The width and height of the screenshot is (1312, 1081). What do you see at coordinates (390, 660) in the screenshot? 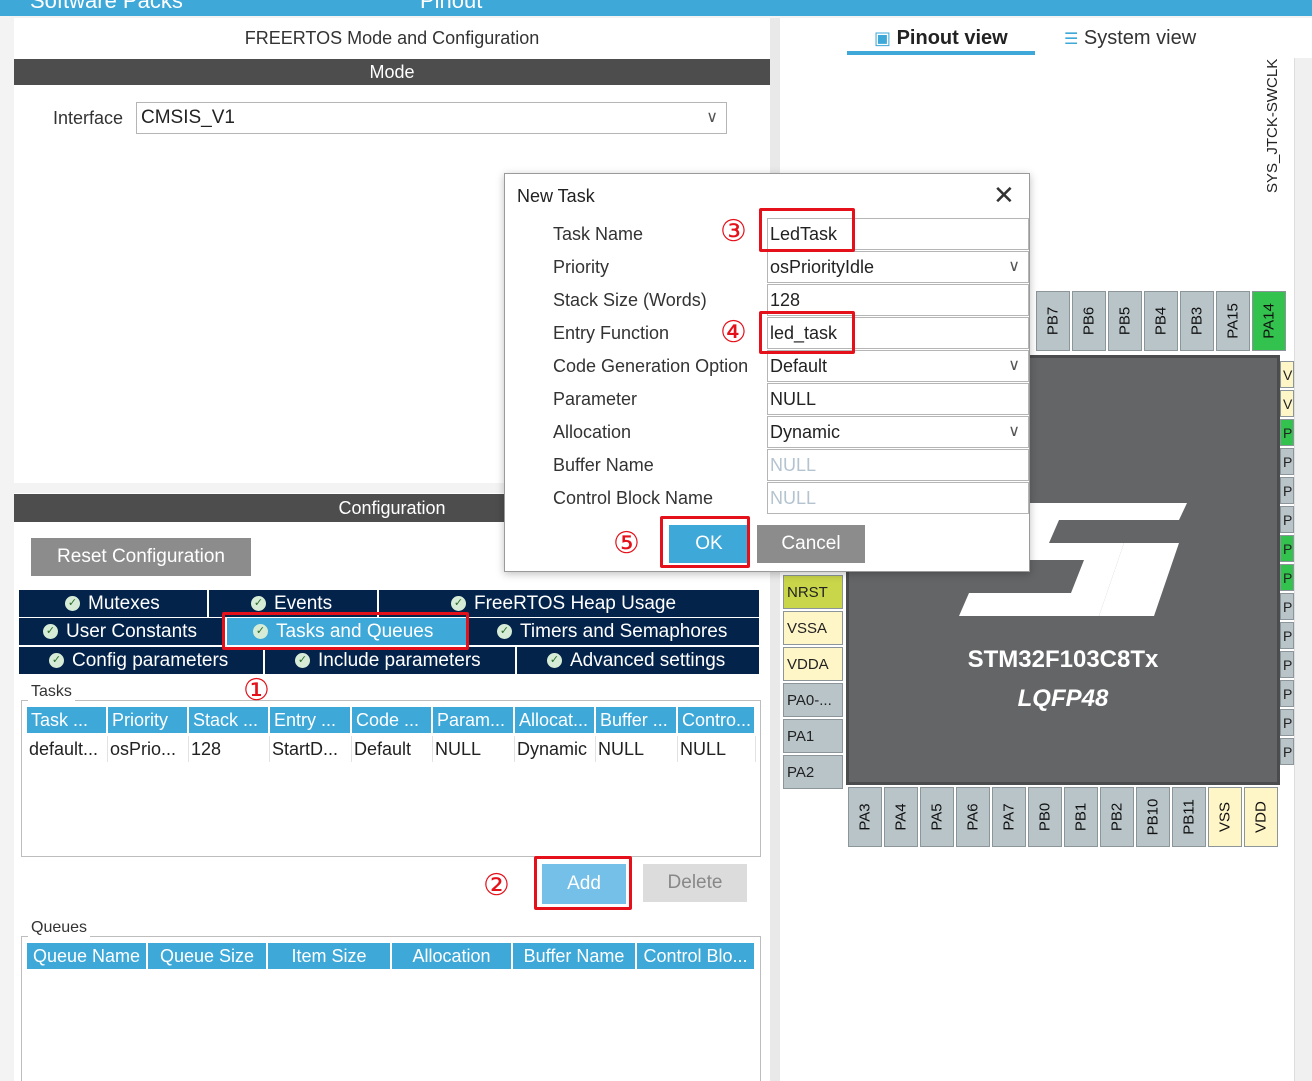
I see `tab-include-parameters: ✓ Include parameters` at bounding box center [390, 660].